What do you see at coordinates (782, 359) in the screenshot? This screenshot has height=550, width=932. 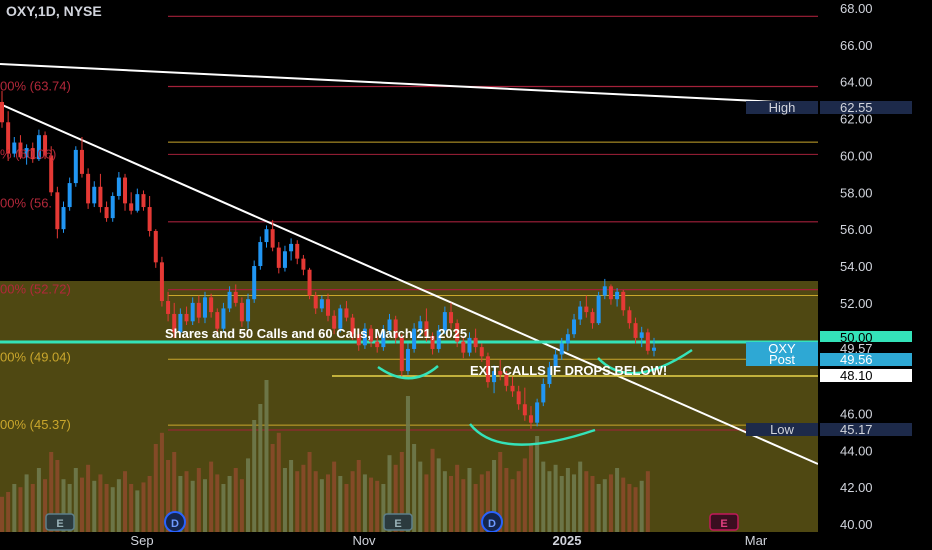 I see `price-tag-label: Post` at bounding box center [782, 359].